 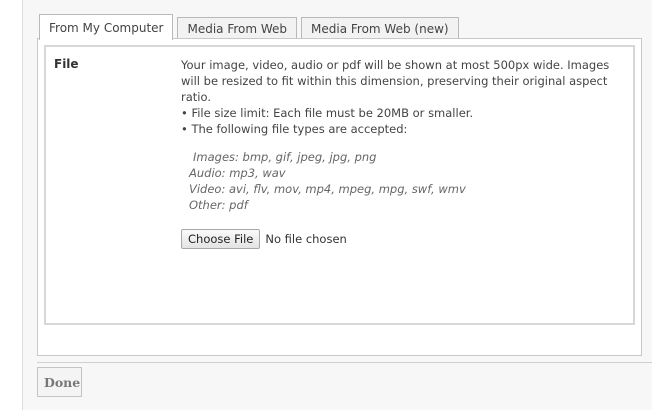 What do you see at coordinates (106, 27) in the screenshot?
I see `tab-from-my-computer: From My Computer` at bounding box center [106, 27].